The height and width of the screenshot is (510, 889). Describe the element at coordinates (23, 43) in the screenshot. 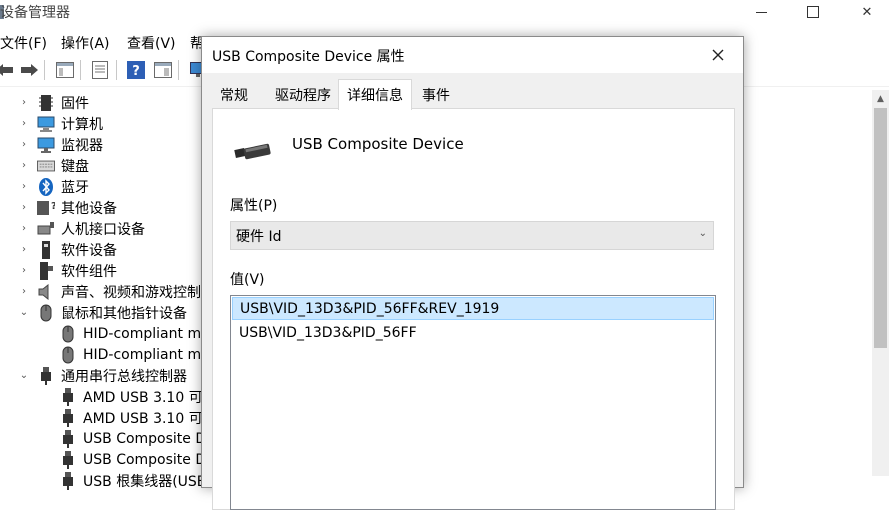

I see `menu-file: 文件(F)` at that location.